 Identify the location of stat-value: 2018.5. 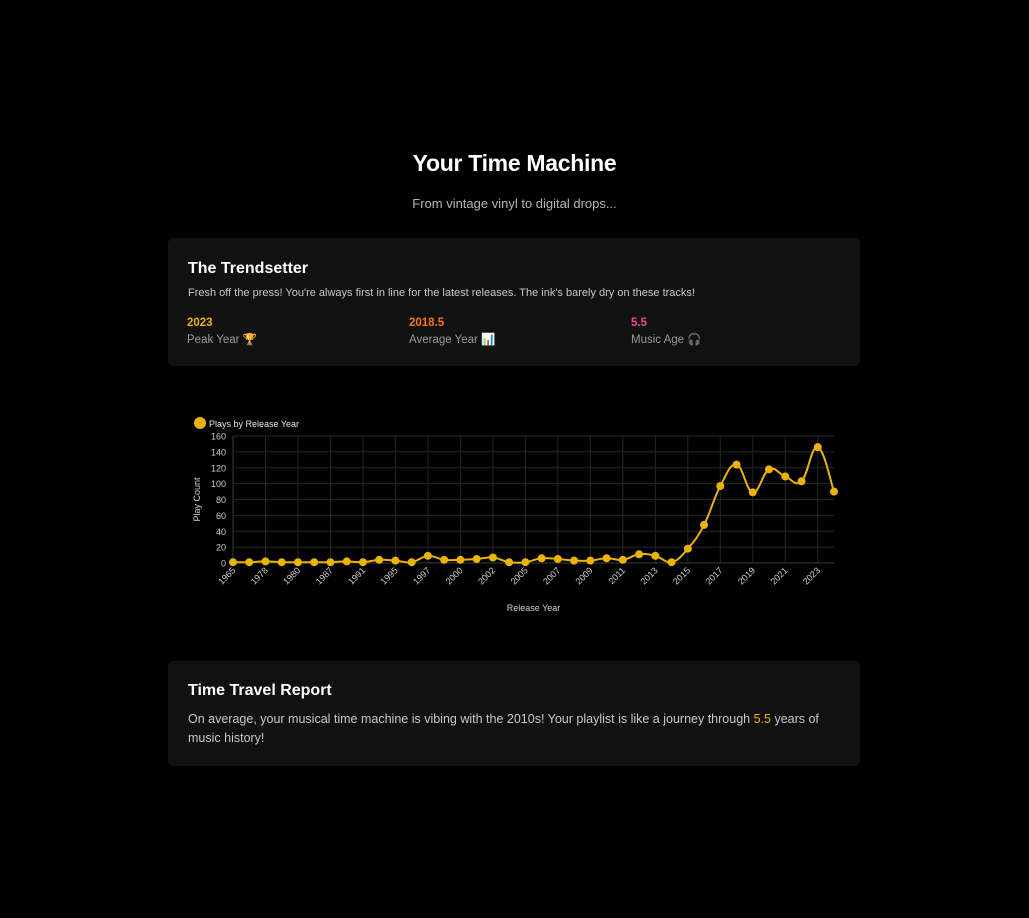
(427, 323).